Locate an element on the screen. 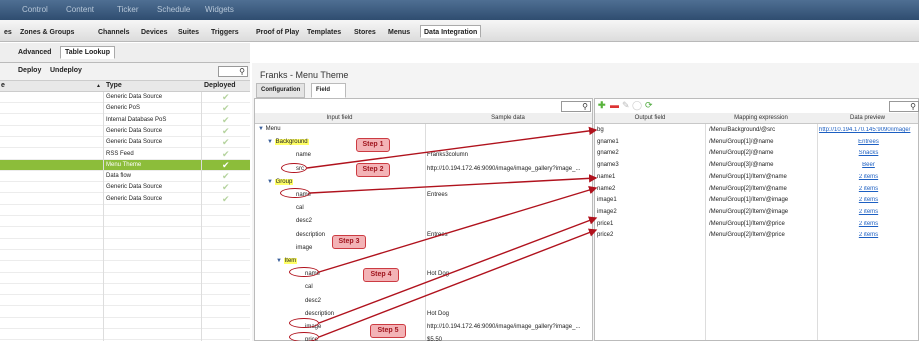 The width and height of the screenshot is (919, 341). header-output-field: Output field is located at coordinates (650, 118).